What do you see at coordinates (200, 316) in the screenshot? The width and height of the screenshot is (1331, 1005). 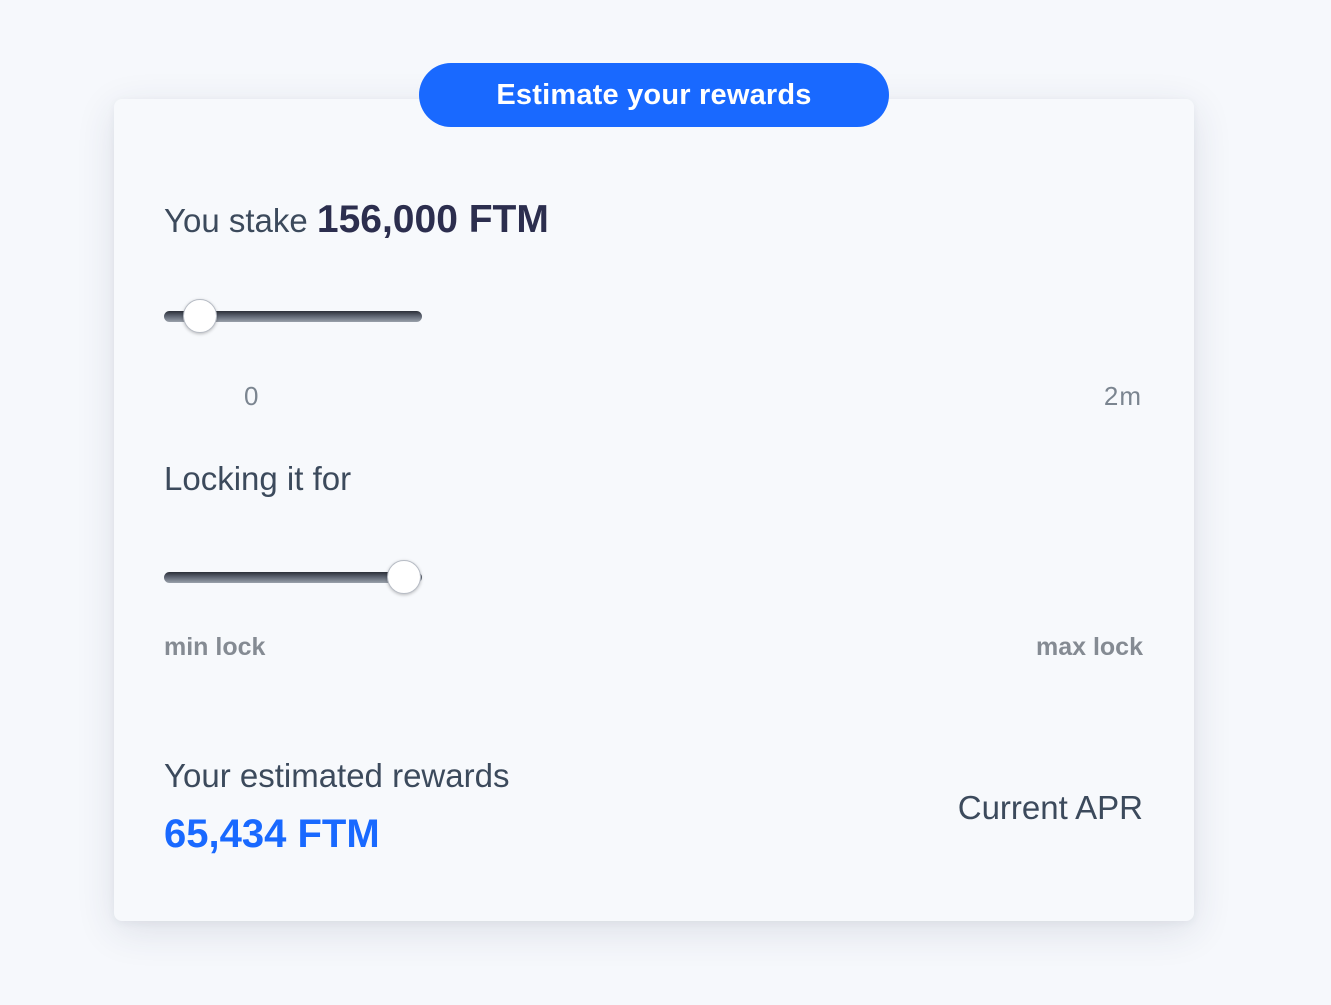 I see `stake-slider-thumb` at bounding box center [200, 316].